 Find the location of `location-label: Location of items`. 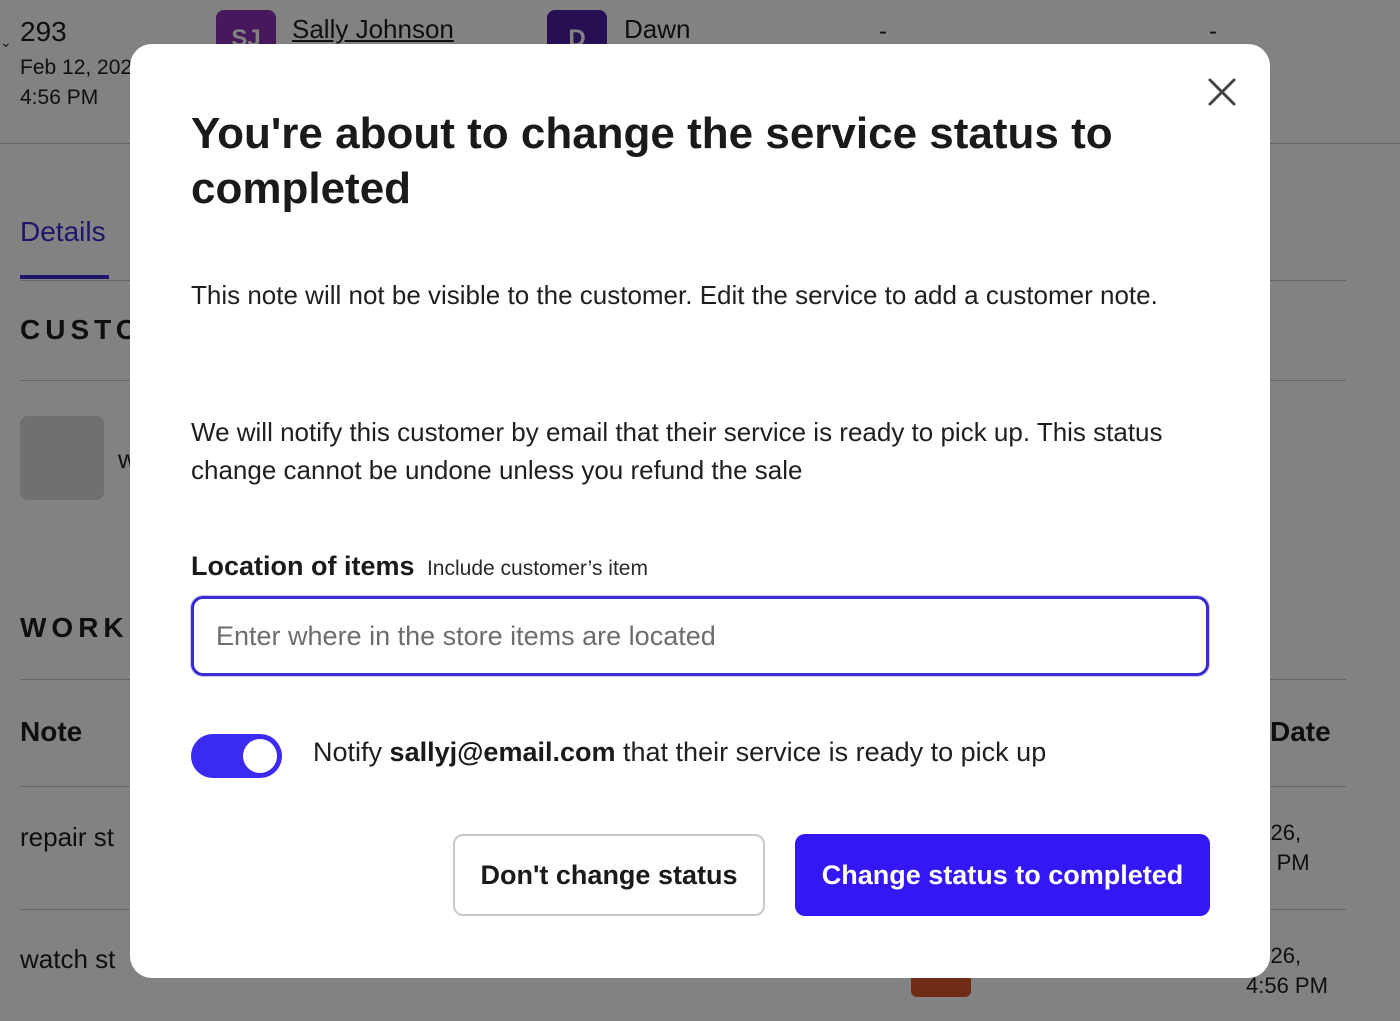

location-label: Location of items is located at coordinates (303, 566).